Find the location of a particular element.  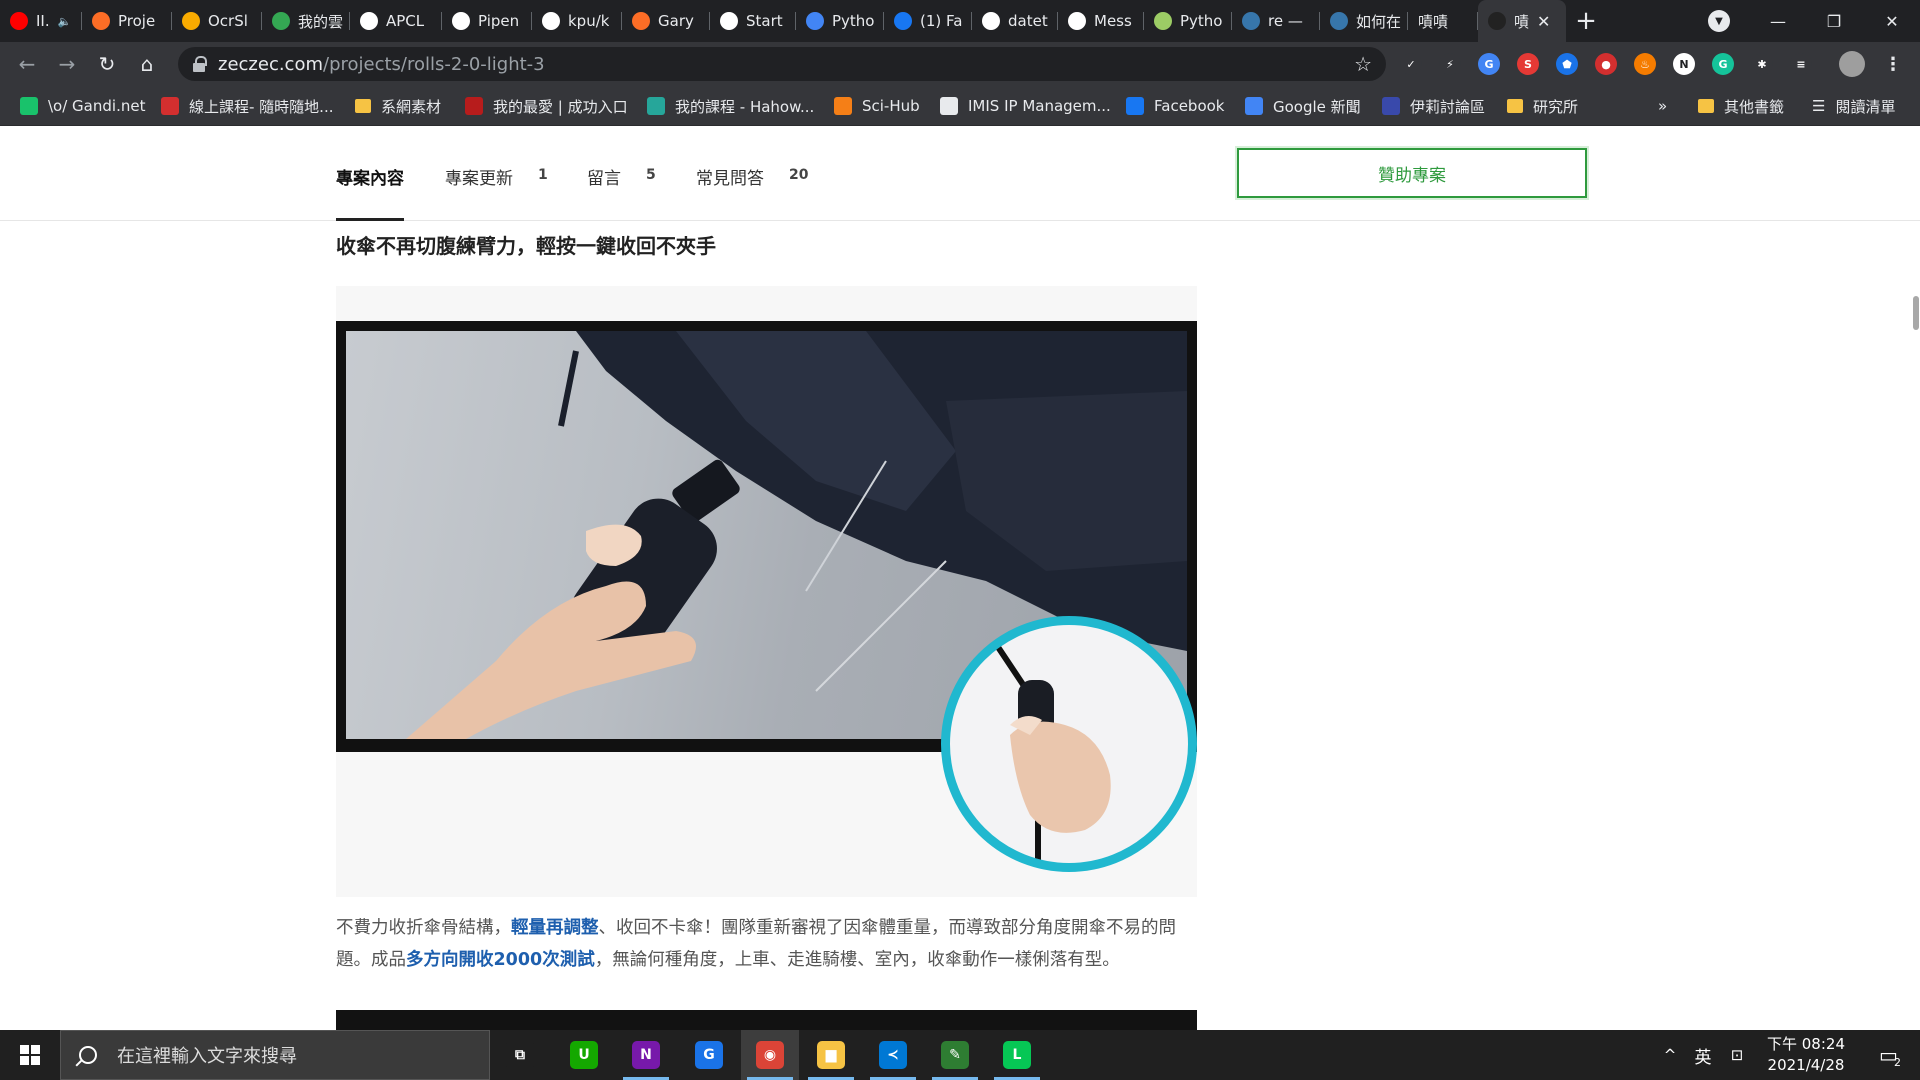

lock-icon is located at coordinates (199, 64).